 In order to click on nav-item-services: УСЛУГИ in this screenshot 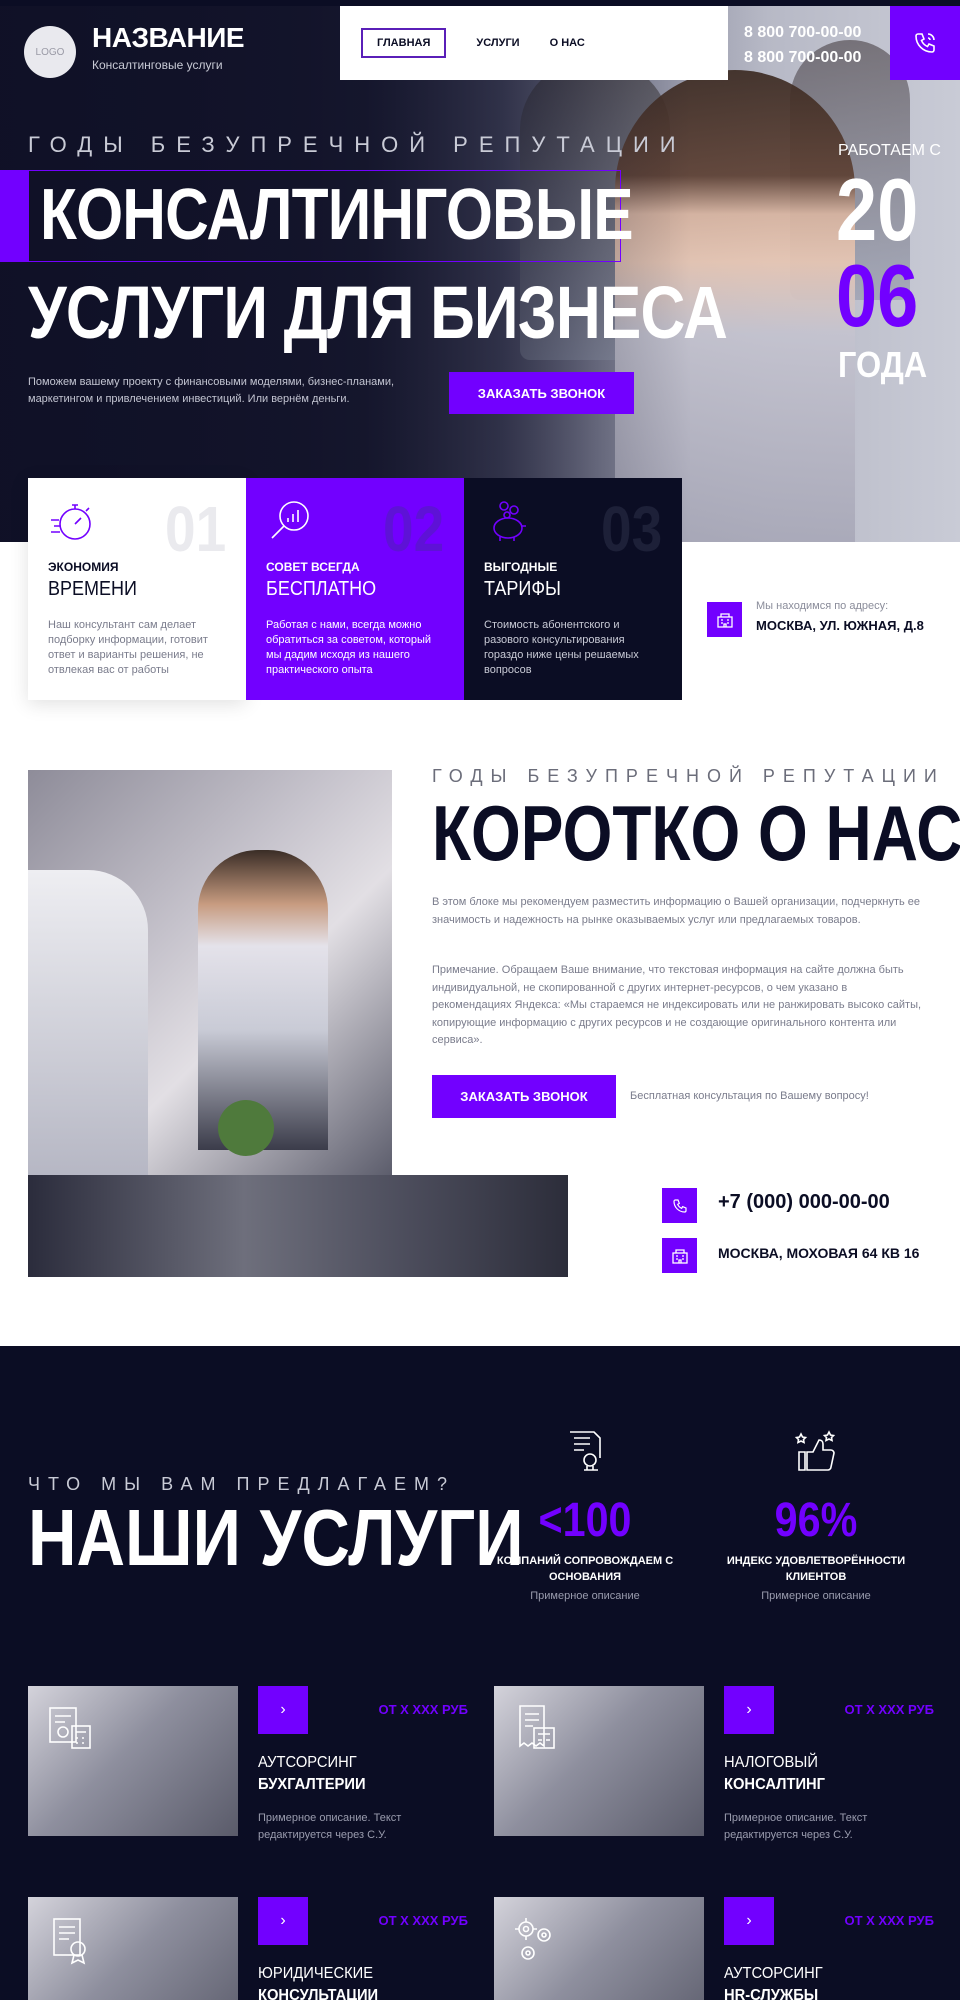, I will do `click(497, 43)`.